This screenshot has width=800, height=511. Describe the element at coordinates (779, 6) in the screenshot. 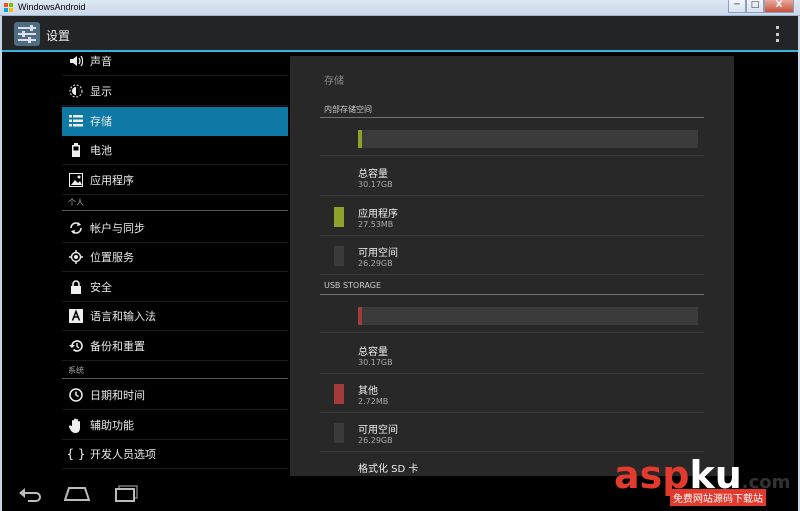

I see `close-button: X` at that location.